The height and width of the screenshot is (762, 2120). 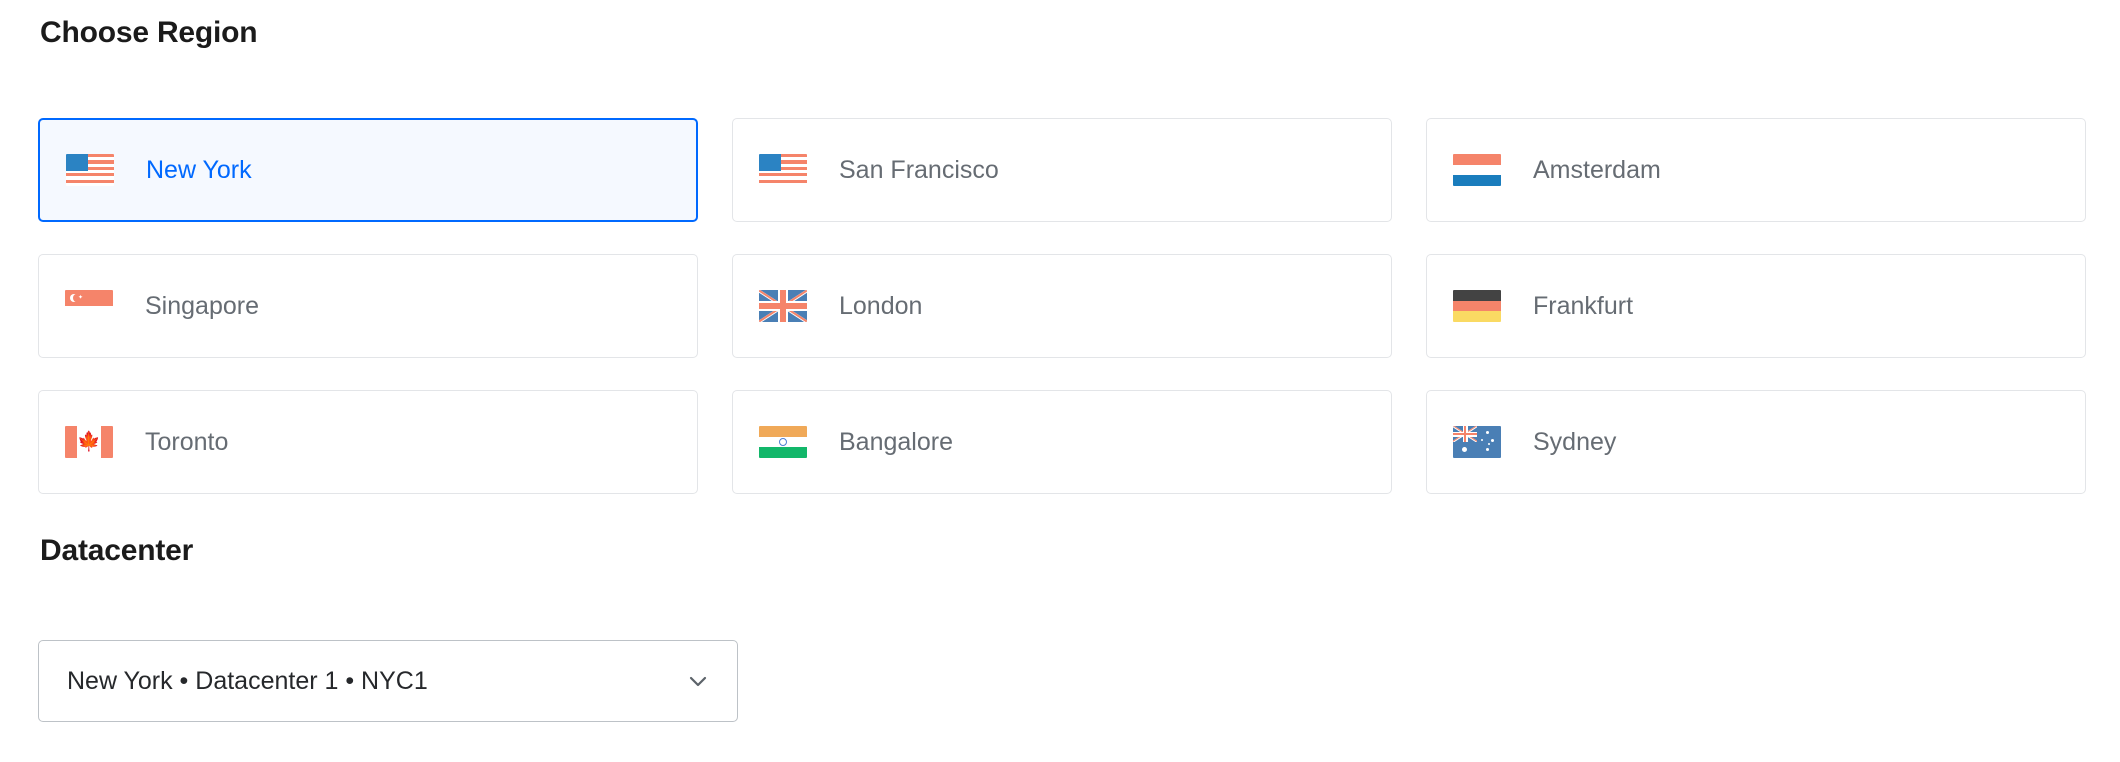 What do you see at coordinates (187, 441) in the screenshot?
I see `region-card-label: Toronto` at bounding box center [187, 441].